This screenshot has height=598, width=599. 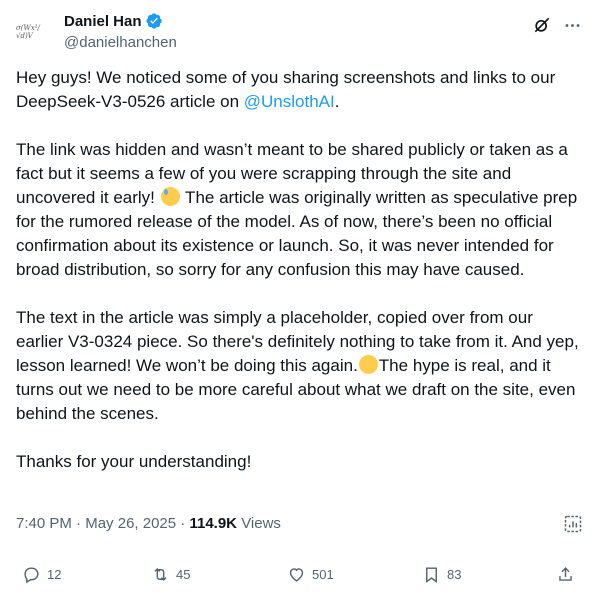 I want to click on like-count: 501, so click(x=323, y=574).